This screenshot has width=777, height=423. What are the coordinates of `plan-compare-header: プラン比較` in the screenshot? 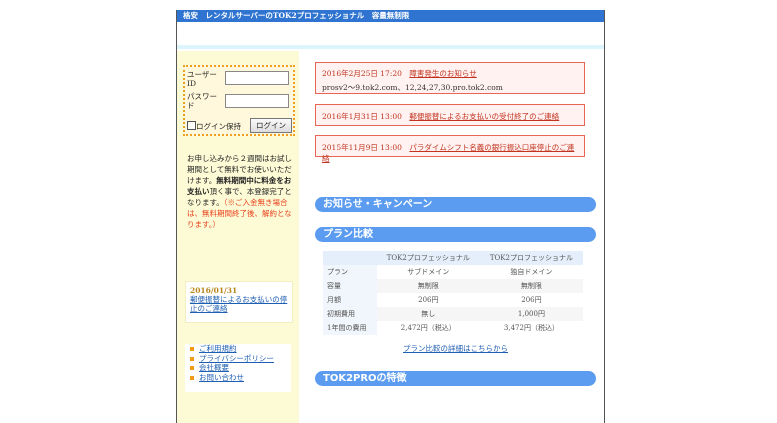 It's located at (455, 234).